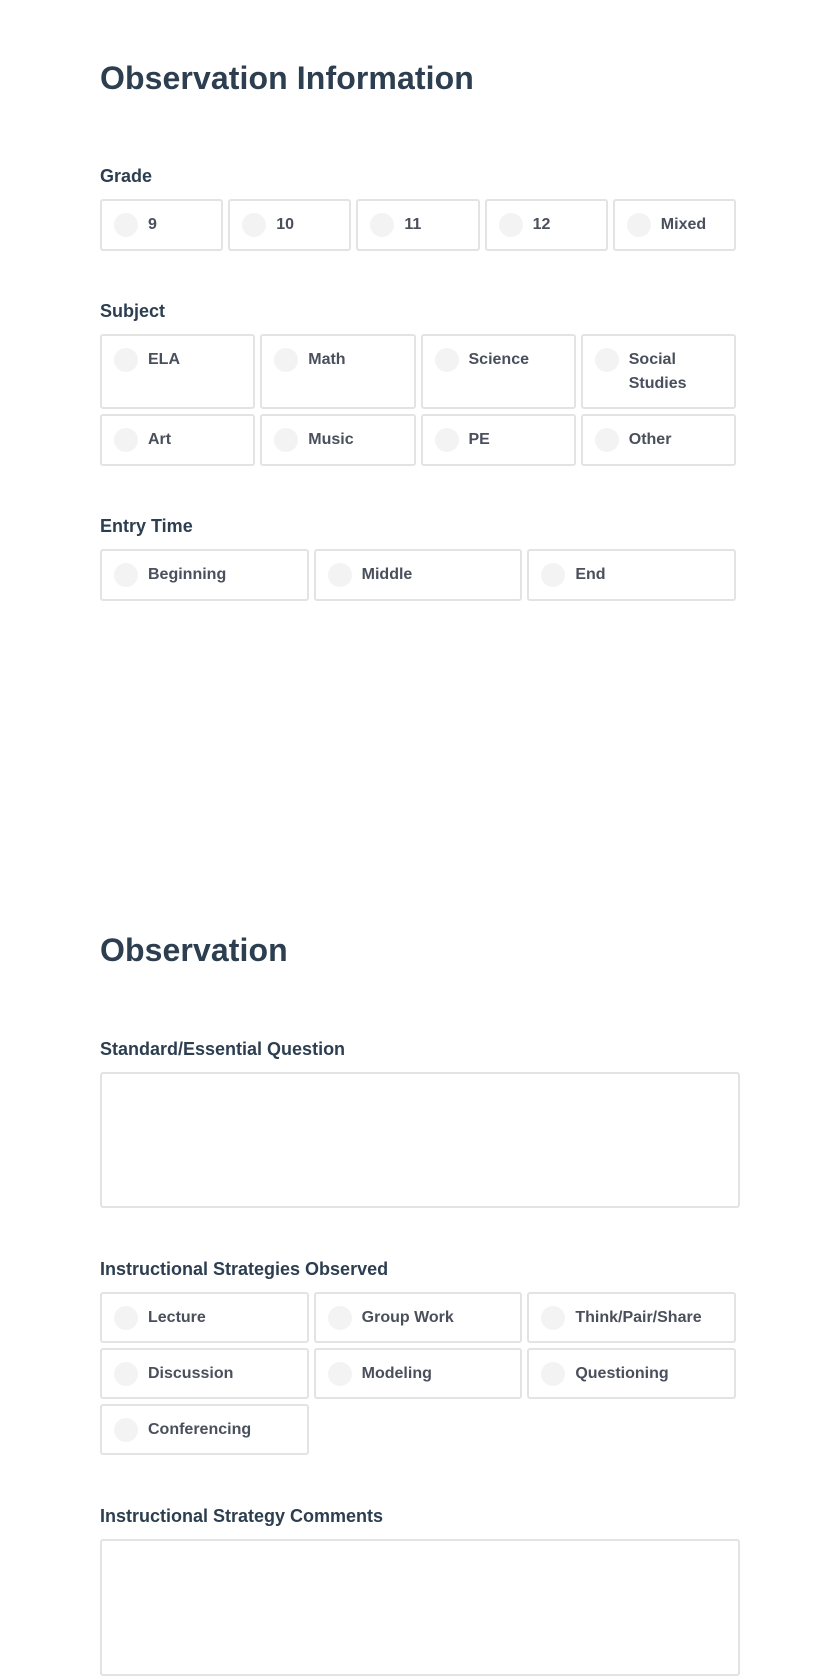  Describe the element at coordinates (683, 224) in the screenshot. I see `option-label: Mixed` at that location.